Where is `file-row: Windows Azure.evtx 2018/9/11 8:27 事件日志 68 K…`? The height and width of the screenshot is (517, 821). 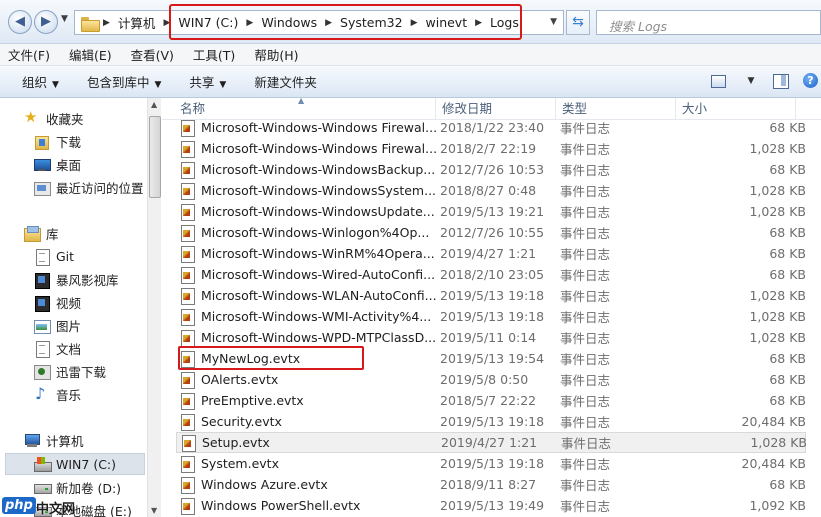
file-row: Windows Azure.evtx 2018/9/11 8:27 事件日志 68 K… is located at coordinates (491, 484).